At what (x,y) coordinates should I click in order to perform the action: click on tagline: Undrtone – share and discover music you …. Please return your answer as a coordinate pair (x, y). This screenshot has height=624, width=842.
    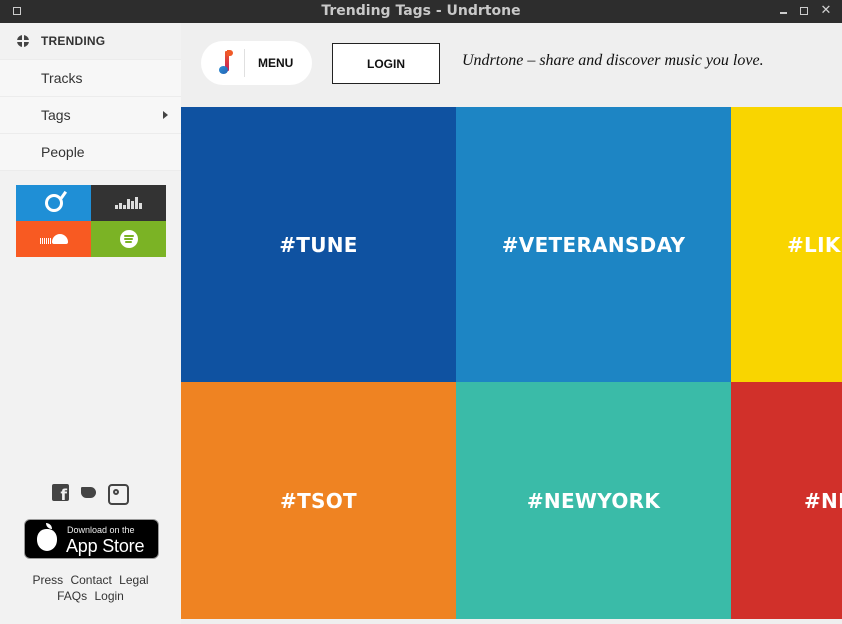
    Looking at the image, I should click on (613, 60).